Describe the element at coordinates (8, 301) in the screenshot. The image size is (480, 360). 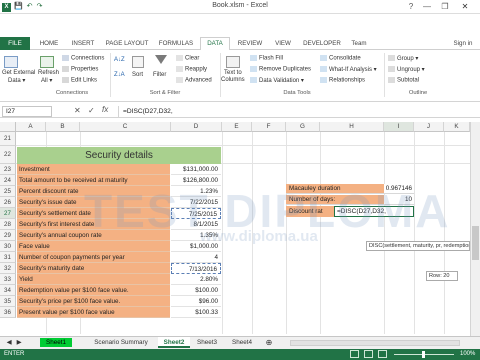
I see `row-header: 35` at that location.